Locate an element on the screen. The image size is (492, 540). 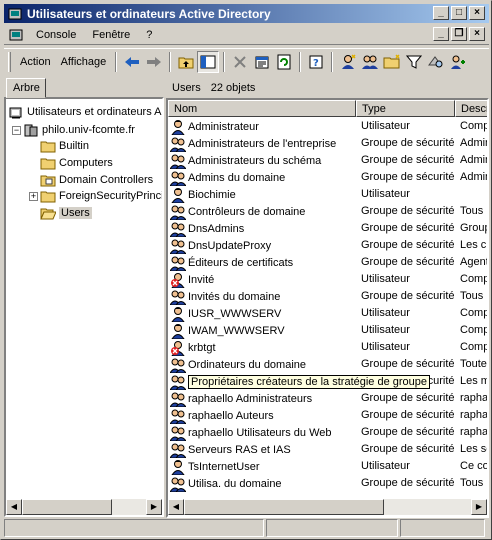
add-to-group-icon is located at coordinates (458, 62).